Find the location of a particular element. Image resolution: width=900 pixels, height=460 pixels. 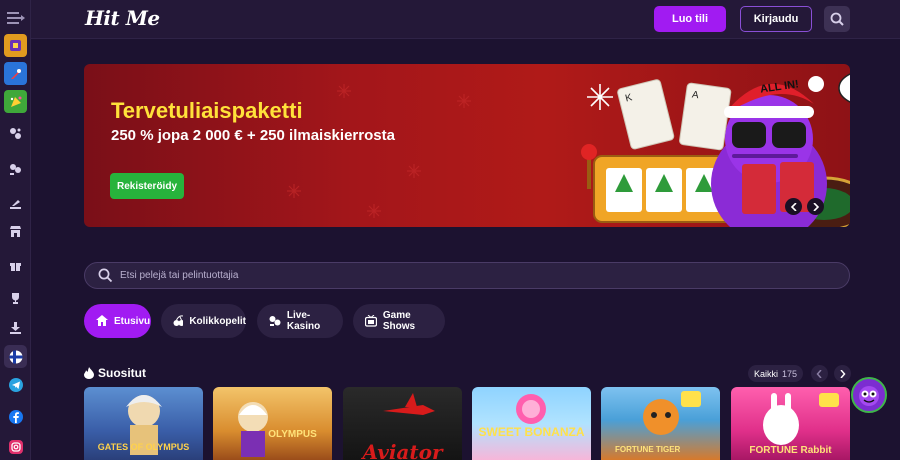

register-button: Rekisteröidy is located at coordinates (147, 186).